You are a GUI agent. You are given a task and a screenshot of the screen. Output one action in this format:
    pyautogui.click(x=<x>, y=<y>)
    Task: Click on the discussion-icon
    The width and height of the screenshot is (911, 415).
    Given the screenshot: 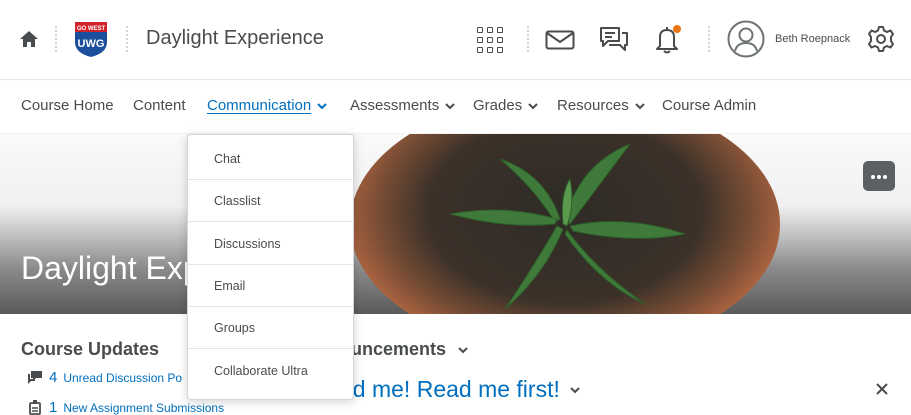 What is the action you would take?
    pyautogui.click(x=35, y=377)
    